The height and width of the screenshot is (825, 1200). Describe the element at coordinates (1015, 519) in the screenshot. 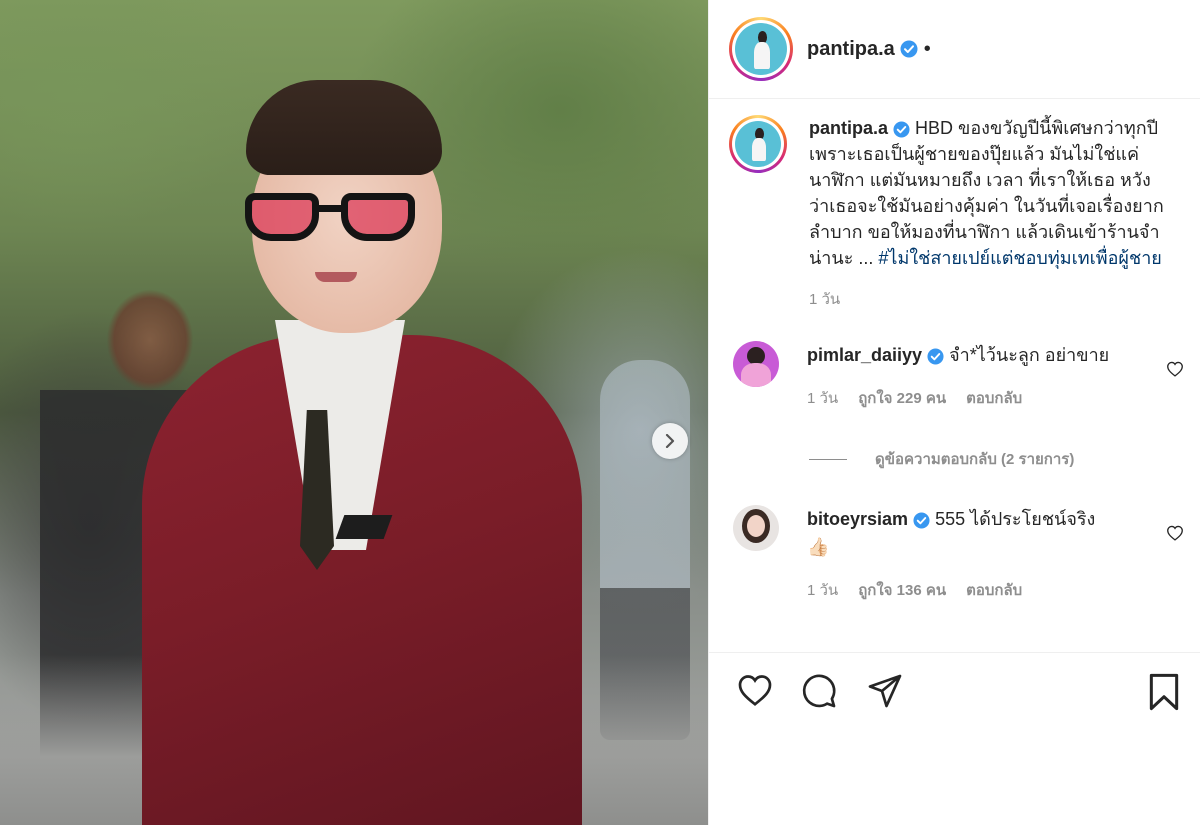

I see `comment-text: 555 ได้ประโยชน์จริง` at that location.